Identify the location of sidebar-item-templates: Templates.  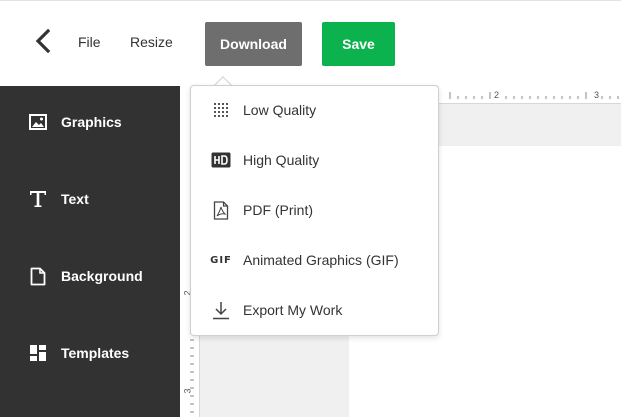
(90, 353).